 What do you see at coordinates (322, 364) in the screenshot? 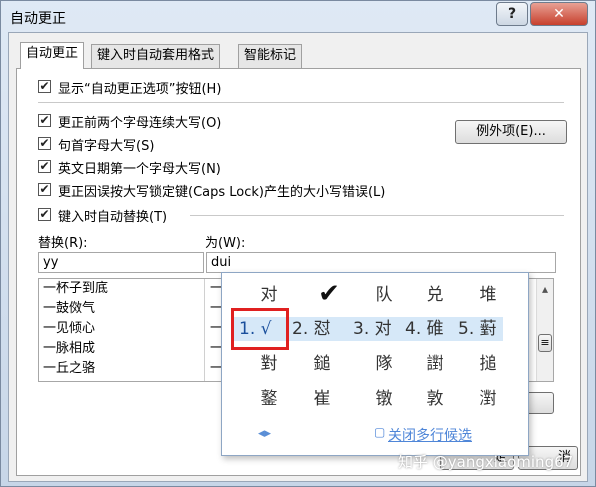
I see `ime-candidate: 鎚` at bounding box center [322, 364].